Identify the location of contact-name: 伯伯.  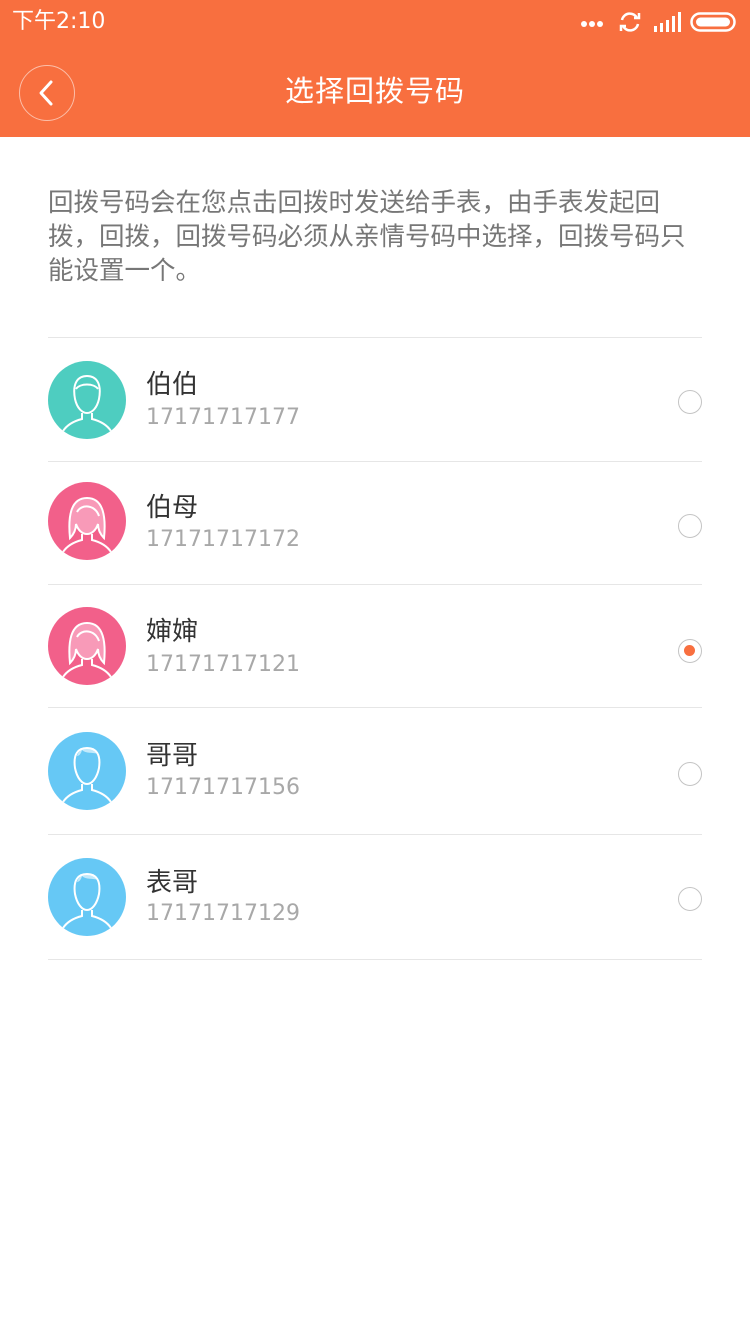
(172, 385).